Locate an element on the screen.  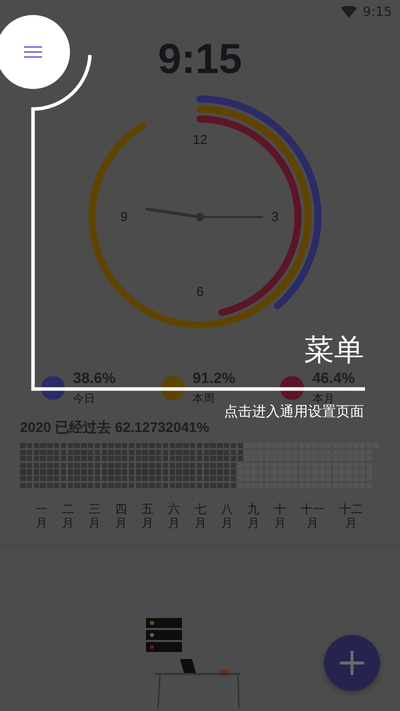
period-label: 本月 is located at coordinates (323, 398).